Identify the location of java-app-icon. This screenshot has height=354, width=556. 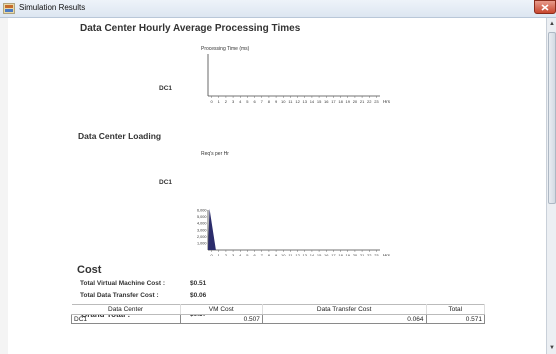
(9, 8).